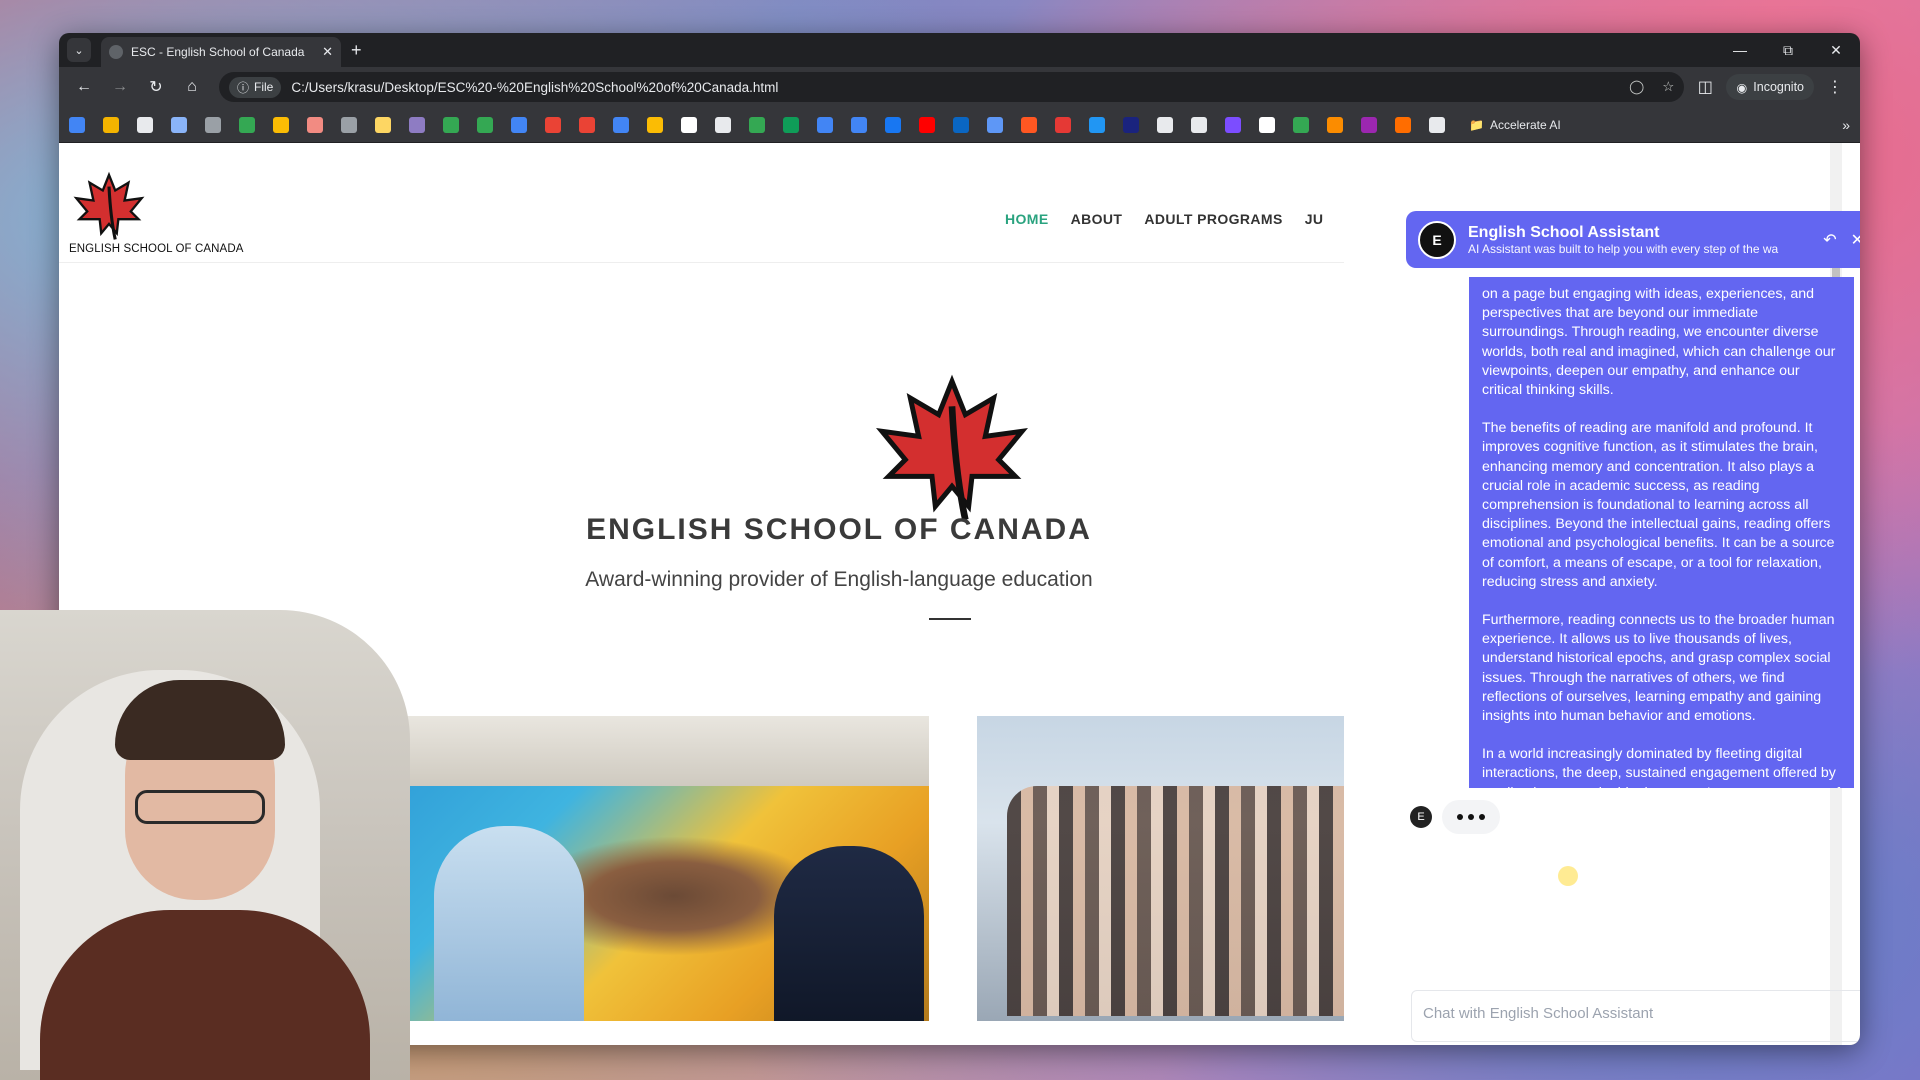 This screenshot has height=1080, width=1920. I want to click on reload-icon: ↻, so click(156, 87).